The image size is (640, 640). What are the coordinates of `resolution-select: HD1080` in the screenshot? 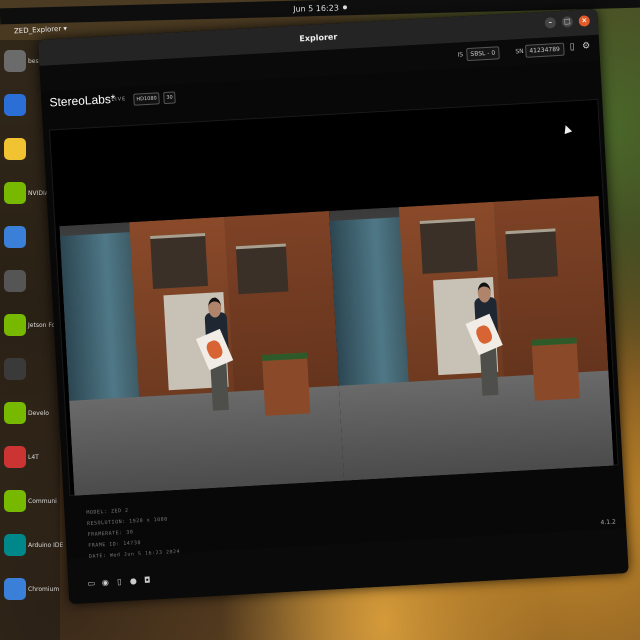 It's located at (147, 99).